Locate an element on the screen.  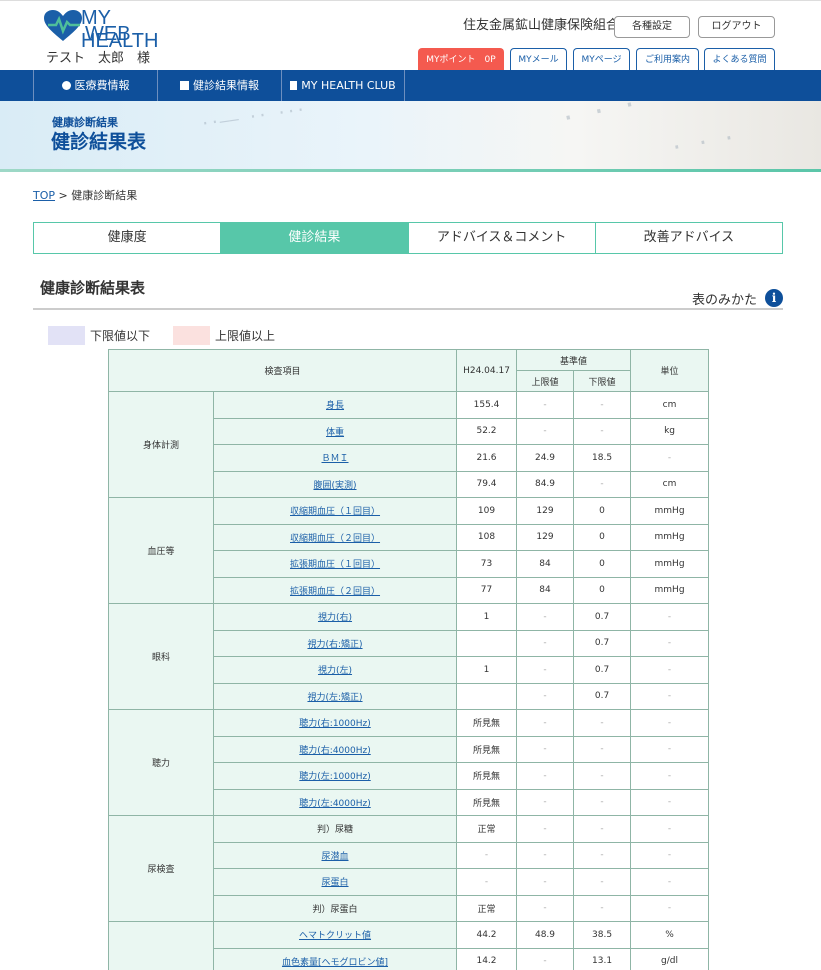
item-link: 腹囲(実測) is located at coordinates (334, 486).